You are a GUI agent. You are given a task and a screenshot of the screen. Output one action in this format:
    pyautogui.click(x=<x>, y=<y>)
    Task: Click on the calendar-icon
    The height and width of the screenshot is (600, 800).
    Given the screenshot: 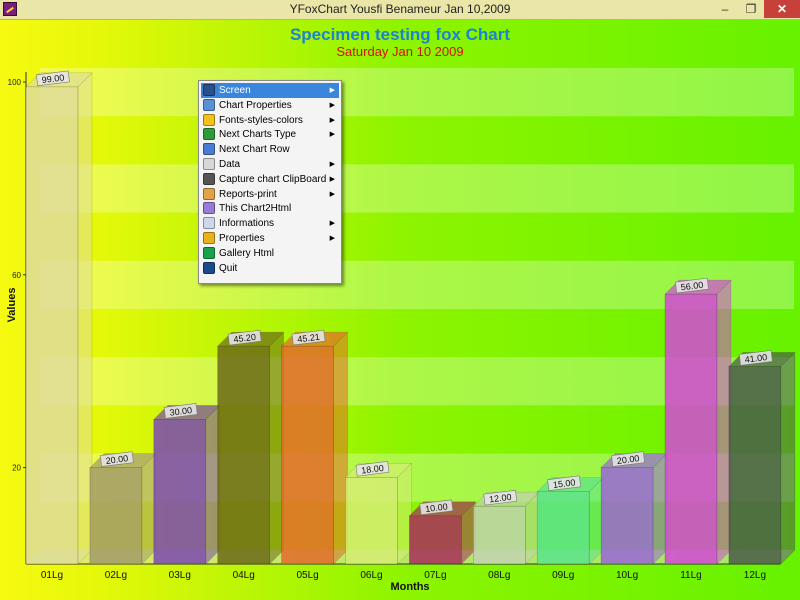 What is the action you would take?
    pyautogui.click(x=209, y=164)
    